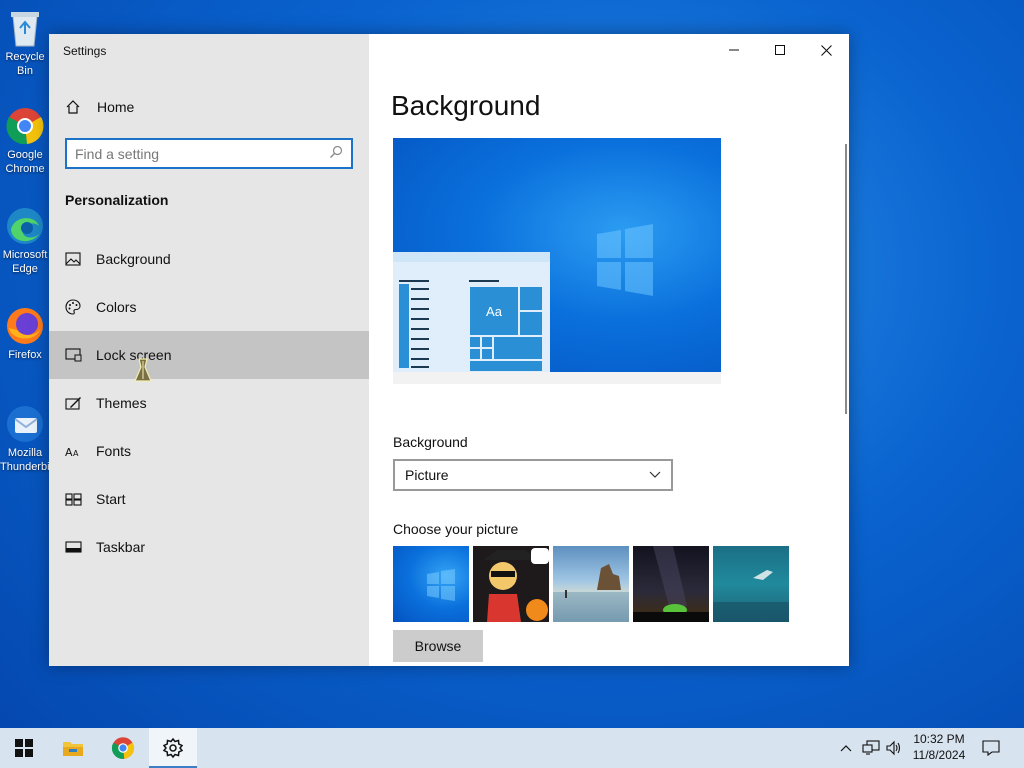 This screenshot has width=1024, height=768. I want to click on clock-time: 10:32 PM, so click(939, 739).